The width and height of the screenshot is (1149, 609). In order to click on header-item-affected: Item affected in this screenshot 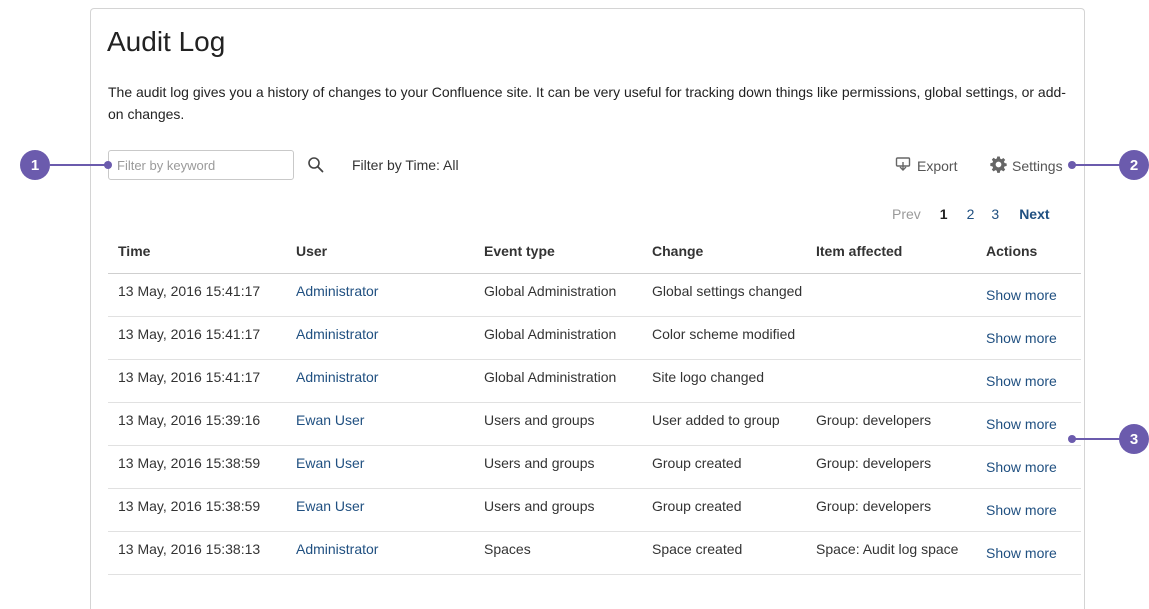, I will do `click(891, 252)`.